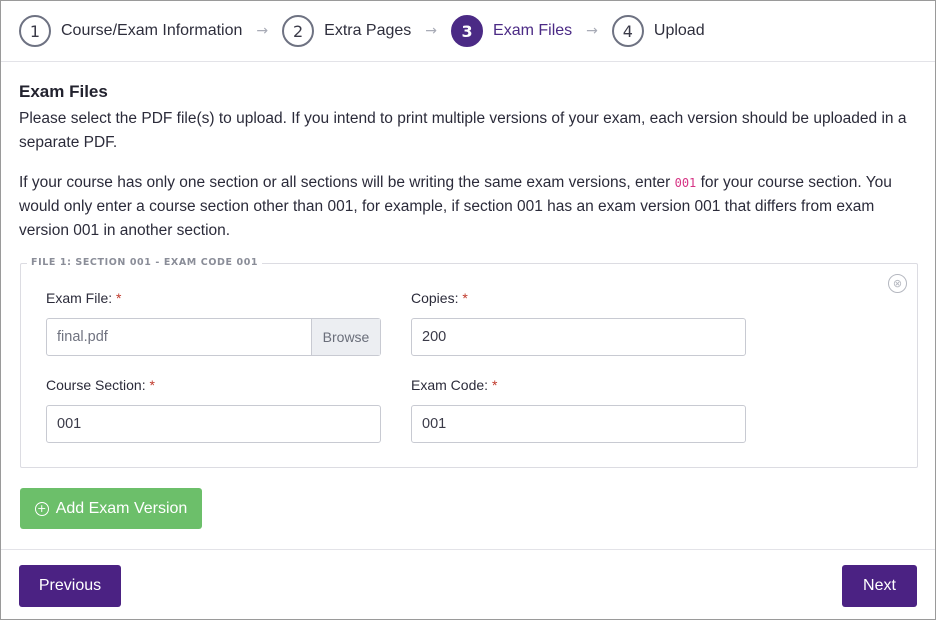 Image resolution: width=936 pixels, height=620 pixels. I want to click on exam-code-field: Exam Code: * 001, so click(578, 410).